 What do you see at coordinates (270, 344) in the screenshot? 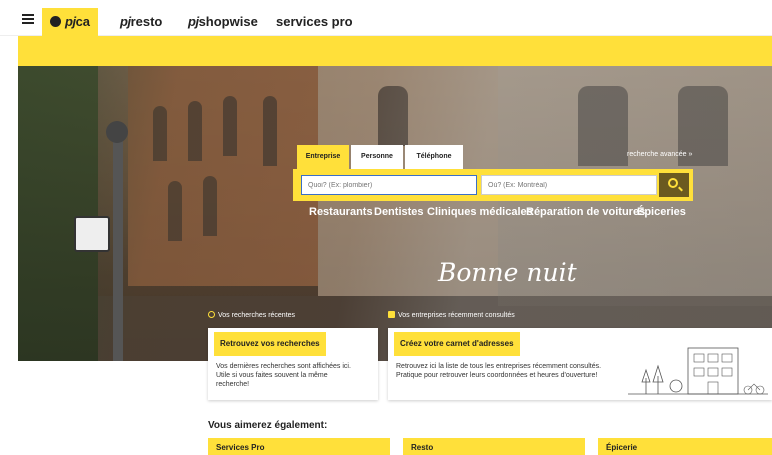
I see `find-searches-button: Retrouvez vos recherches` at bounding box center [270, 344].